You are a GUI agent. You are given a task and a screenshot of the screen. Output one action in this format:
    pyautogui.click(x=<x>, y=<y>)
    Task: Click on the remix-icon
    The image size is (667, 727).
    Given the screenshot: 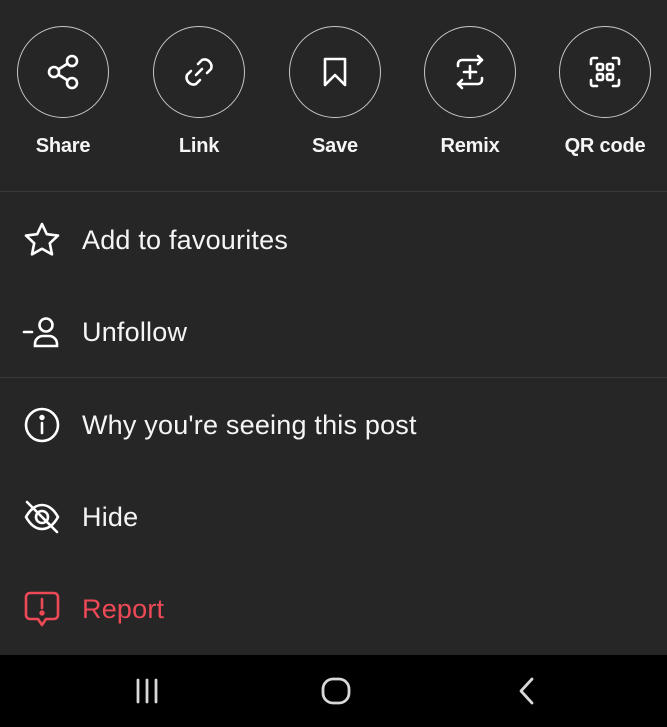 What is the action you would take?
    pyautogui.click(x=470, y=72)
    